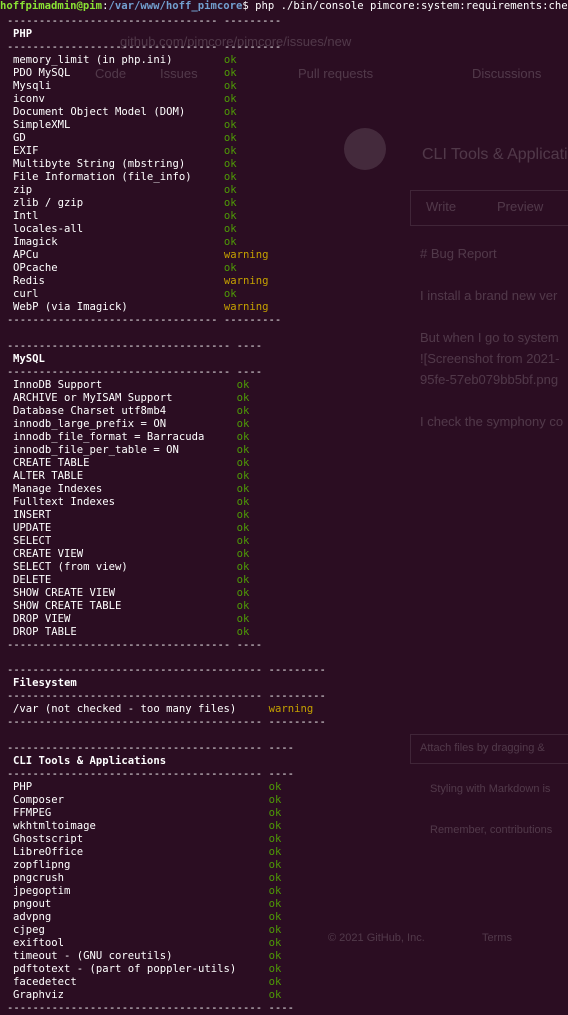  What do you see at coordinates (284, 541) in the screenshot?
I see `requirement-row: SELECT ok` at bounding box center [284, 541].